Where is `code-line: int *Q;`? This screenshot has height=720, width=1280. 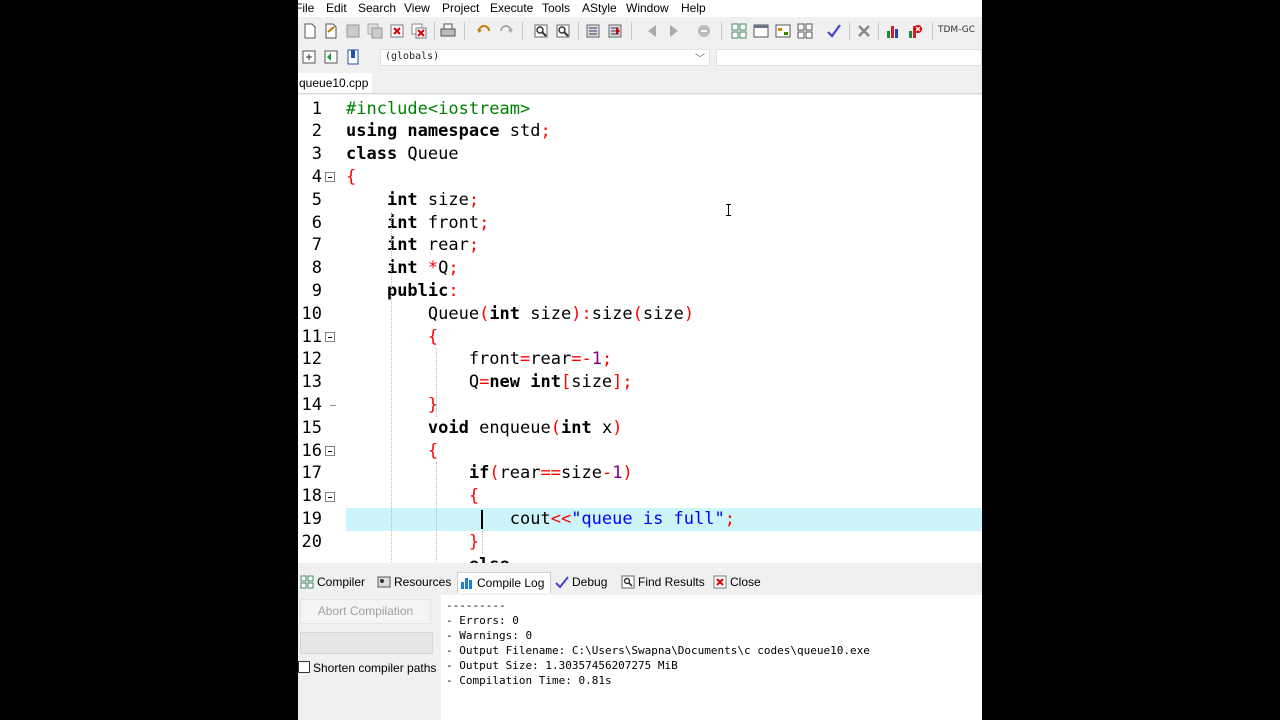 code-line: int *Q; is located at coordinates (422, 268).